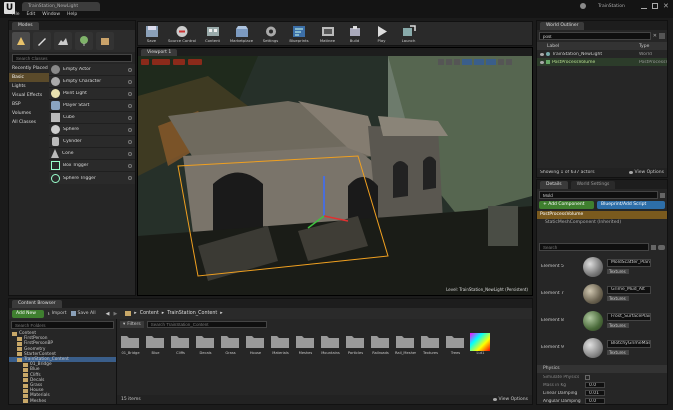 This screenshot has height=410, width=673. Describe the element at coordinates (595, 385) in the screenshot. I see `mass-input: 0.0` at that location.